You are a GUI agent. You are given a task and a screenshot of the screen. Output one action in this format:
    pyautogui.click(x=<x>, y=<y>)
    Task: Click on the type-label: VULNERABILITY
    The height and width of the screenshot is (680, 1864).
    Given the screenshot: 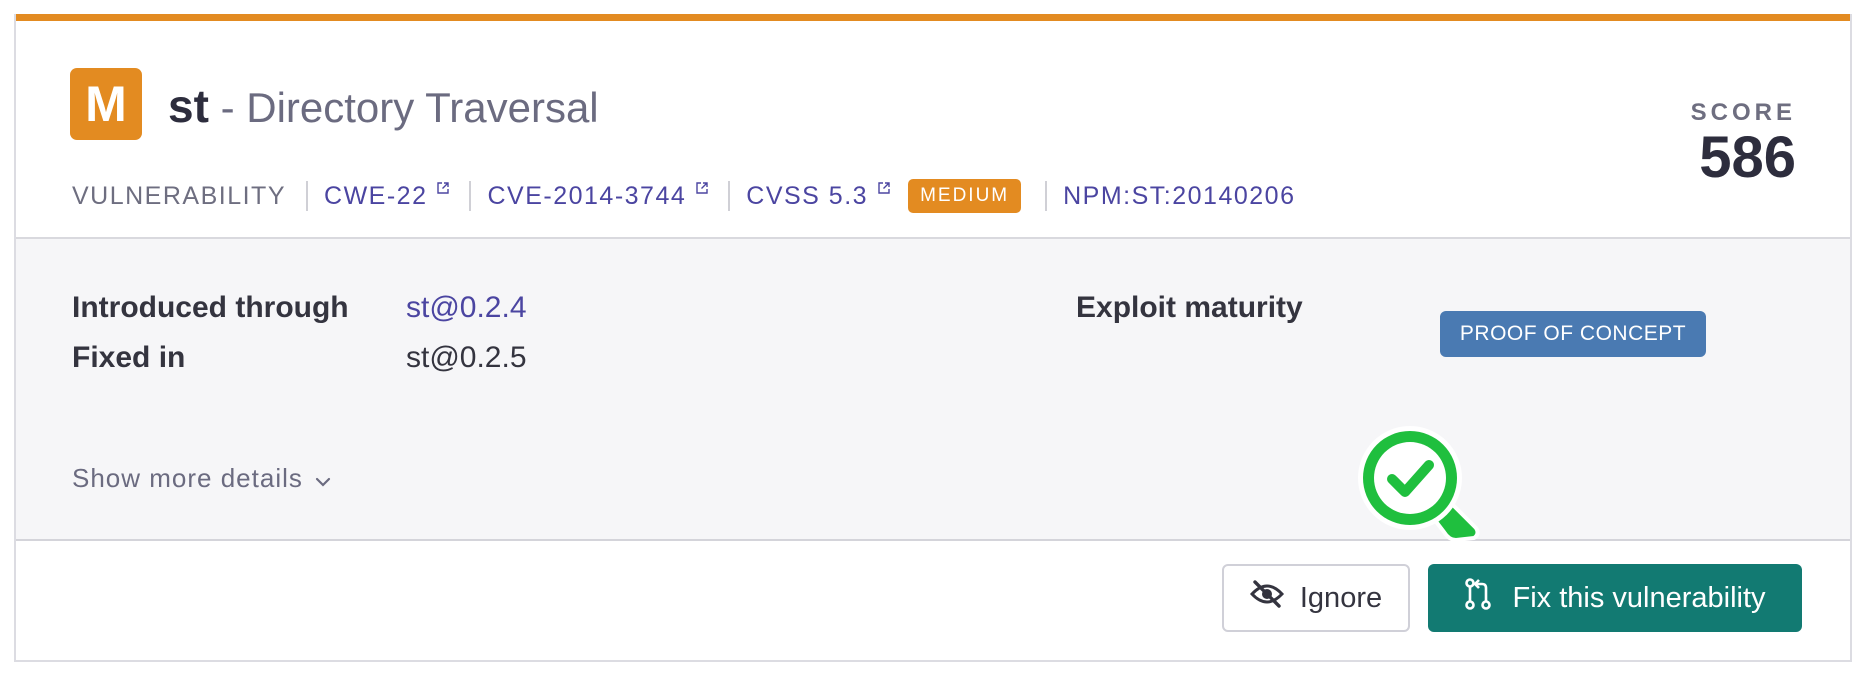 What is the action you would take?
    pyautogui.click(x=179, y=195)
    